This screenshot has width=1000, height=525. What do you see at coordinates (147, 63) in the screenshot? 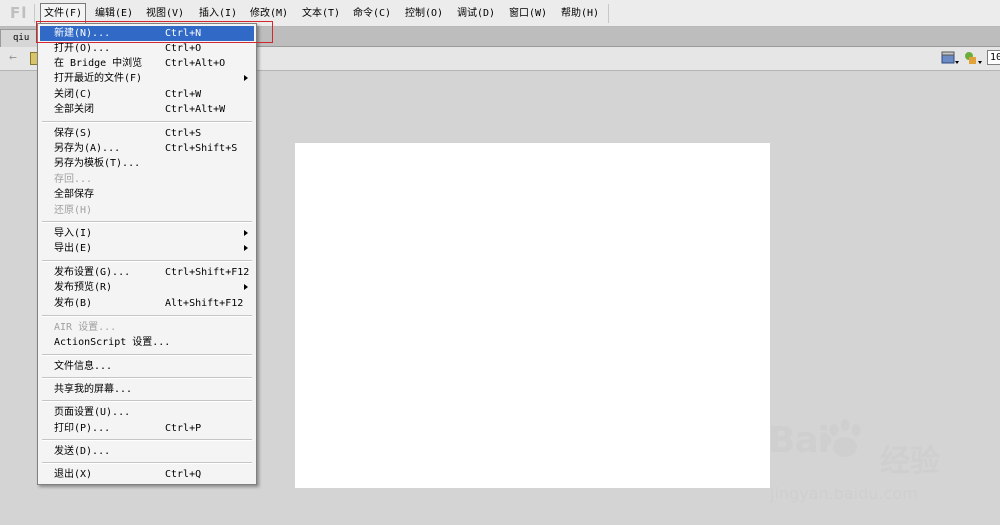
I see `menu-item-browse-bridge: 在 Bridge 中浏览 Ctrl+Alt+O` at bounding box center [147, 63].